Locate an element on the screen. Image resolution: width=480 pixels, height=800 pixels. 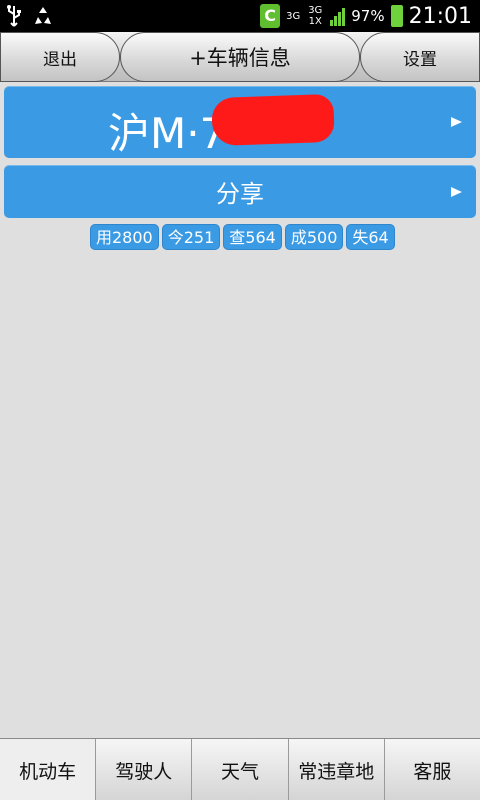
tab-weather: 天气 is located at coordinates (240, 769).